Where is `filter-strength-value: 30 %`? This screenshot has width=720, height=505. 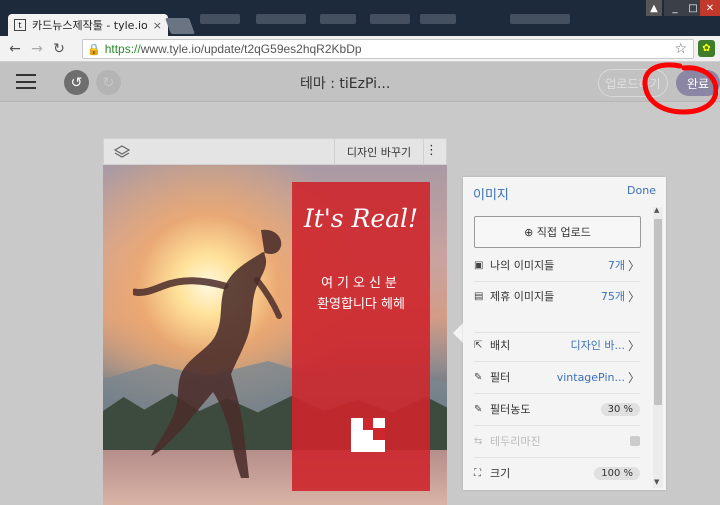 filter-strength-value: 30 % is located at coordinates (620, 409).